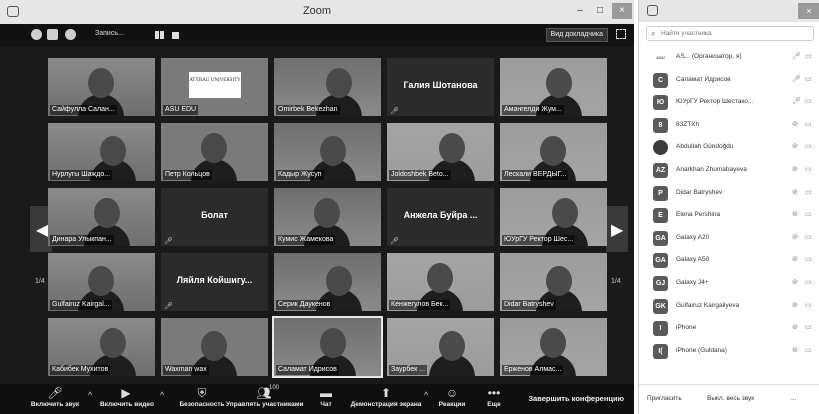  What do you see at coordinates (729, 11) in the screenshot?
I see `panel-titlebar: ×` at bounding box center [729, 11].